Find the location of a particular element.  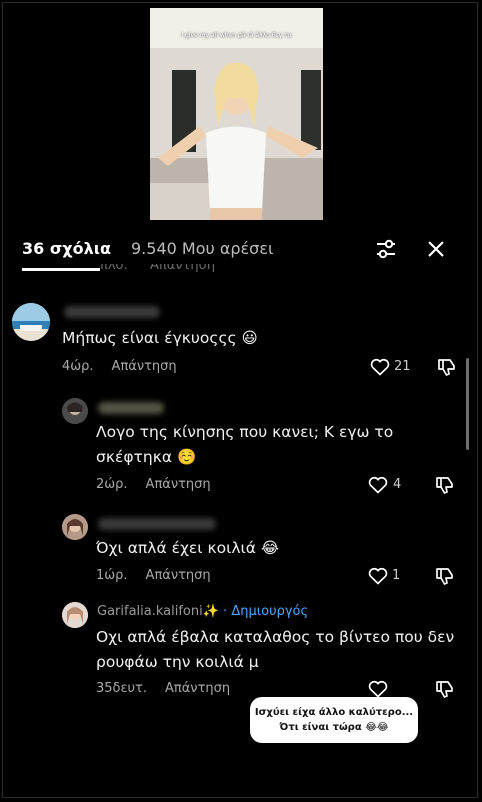

comment-text-line: ρουφάω την κοιλιά μ is located at coordinates (177, 662).